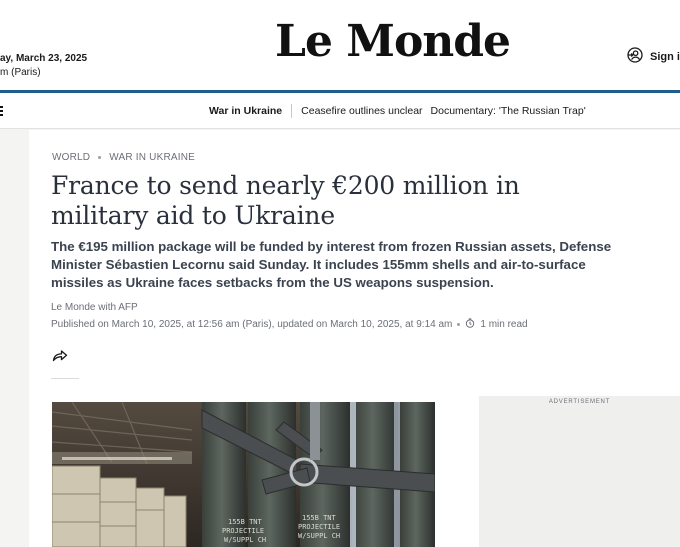 The width and height of the screenshot is (680, 547). I want to click on breadcrumb-war-in-ukraine: WAR IN UKRAINE, so click(152, 157).